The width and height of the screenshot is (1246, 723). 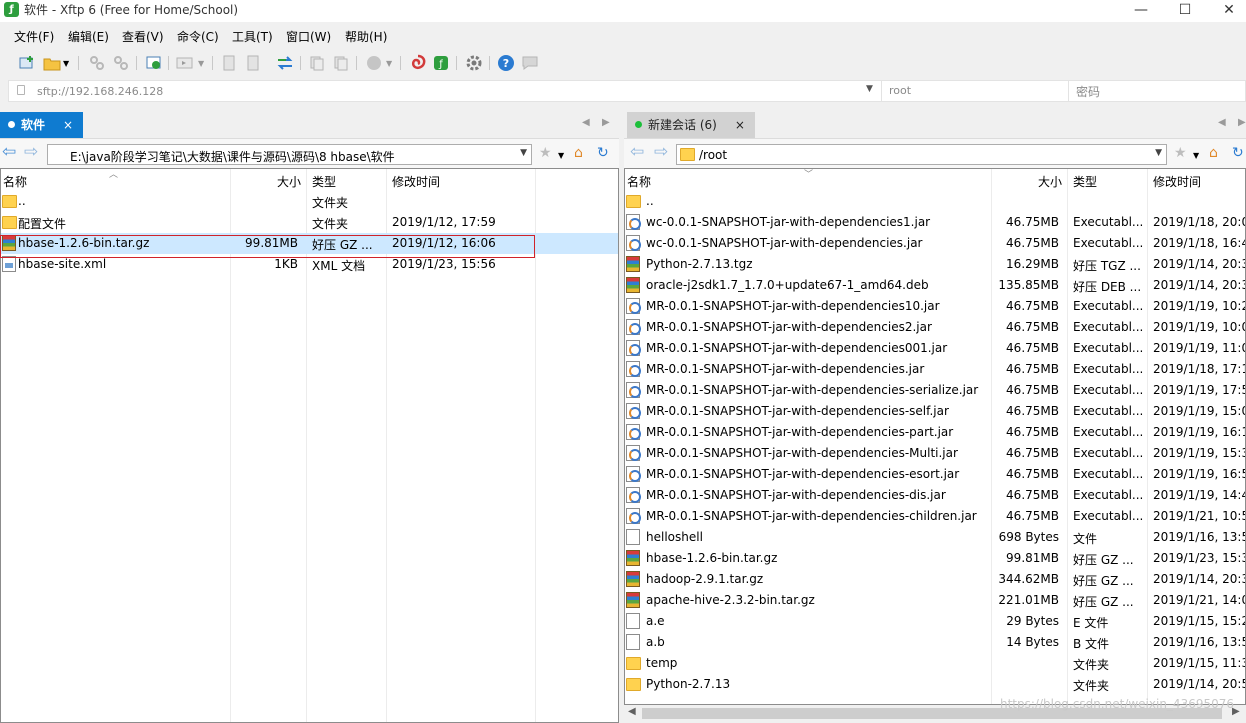 I want to click on file-row: a.e 29 Bytes E 文件 2019/1/15, 15:27, so click(x=935, y=621).